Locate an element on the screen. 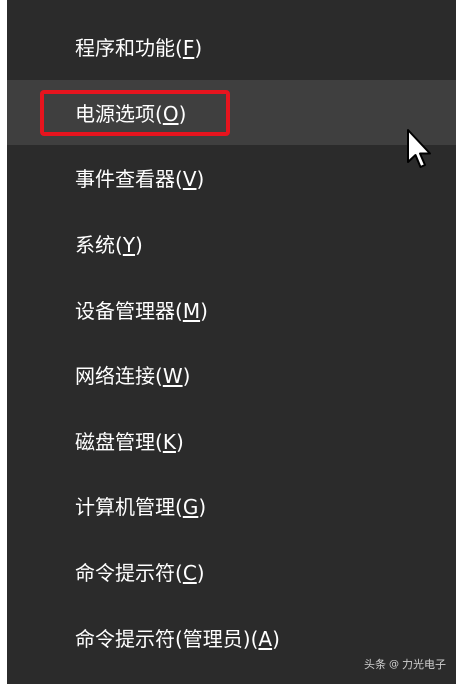  menu-item-label: 网络连接(W) is located at coordinates (133, 376).